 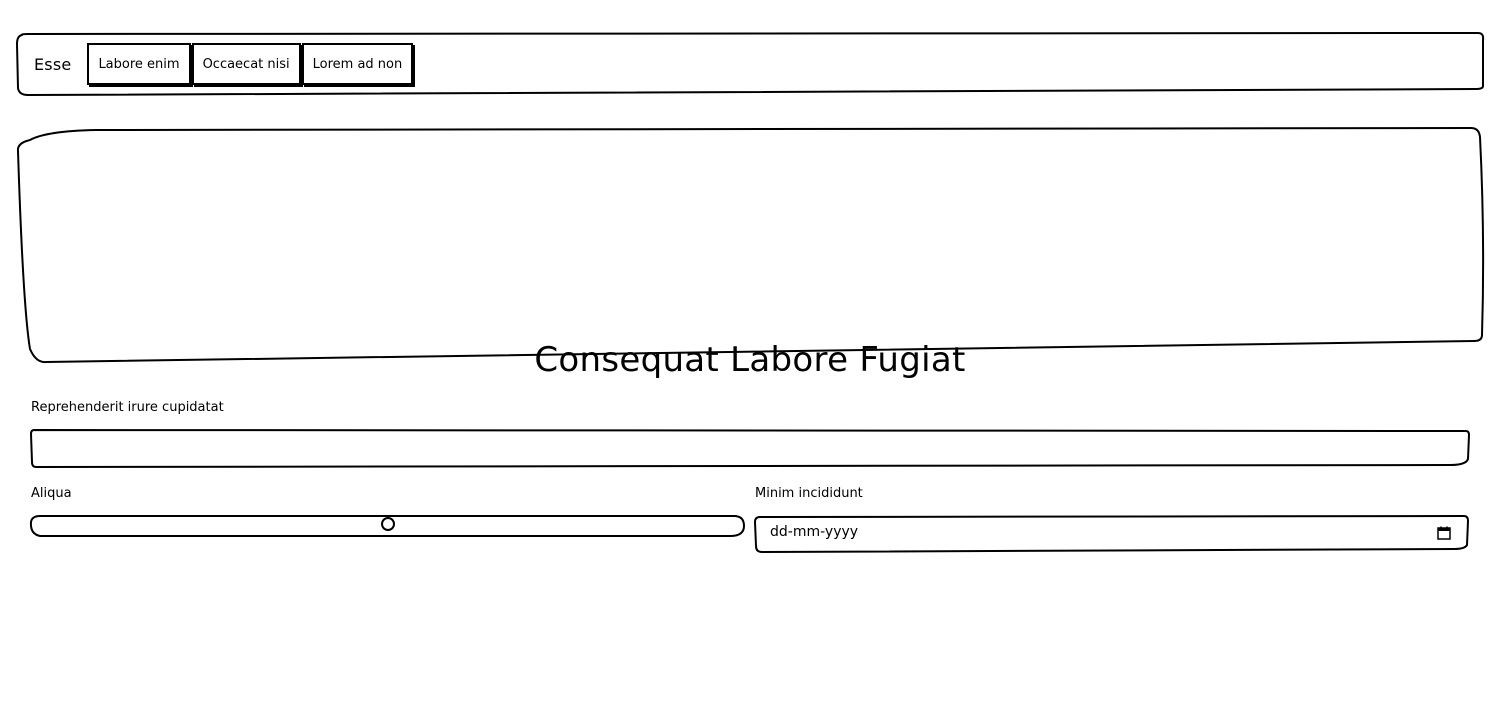 What do you see at coordinates (809, 493) in the screenshot?
I see `date-label: Minim incididunt` at bounding box center [809, 493].